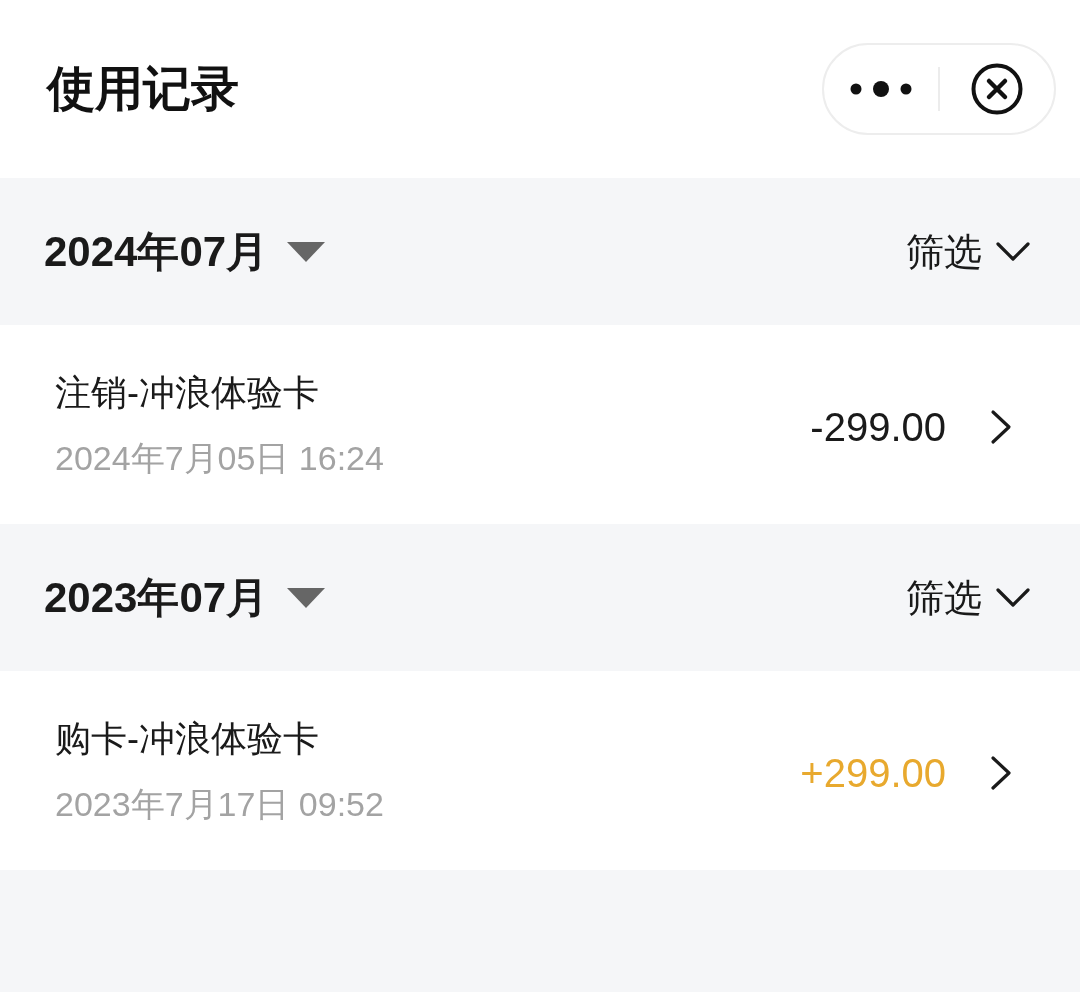  Describe the element at coordinates (185, 251) in the screenshot. I see `month-picker: 2024年07月` at that location.